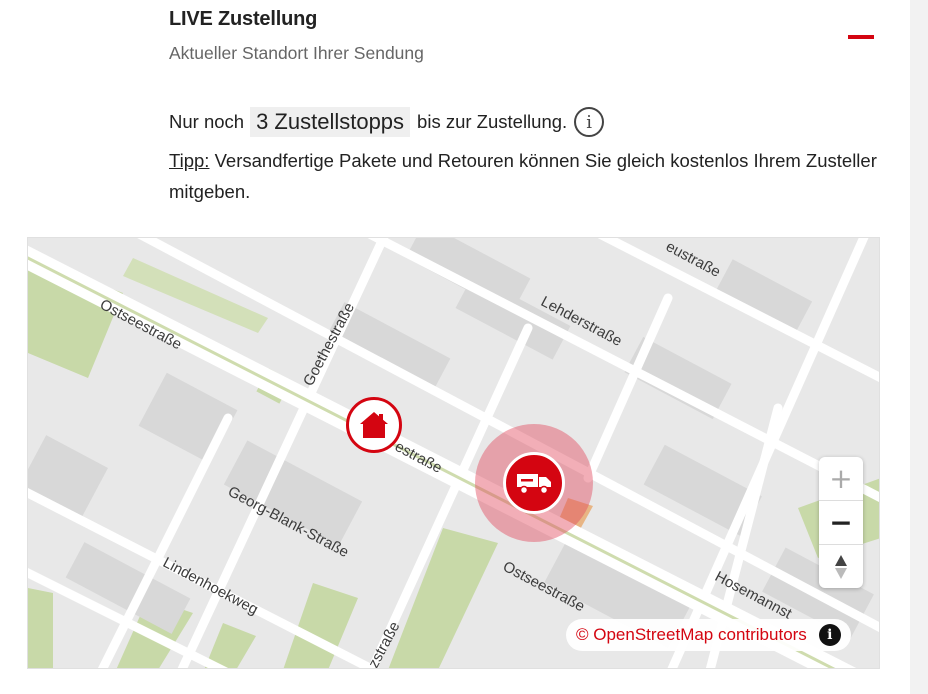 This screenshot has width=928, height=694. What do you see at coordinates (243, 19) in the screenshot?
I see `section-title: LIVE Zustellung` at bounding box center [243, 19].